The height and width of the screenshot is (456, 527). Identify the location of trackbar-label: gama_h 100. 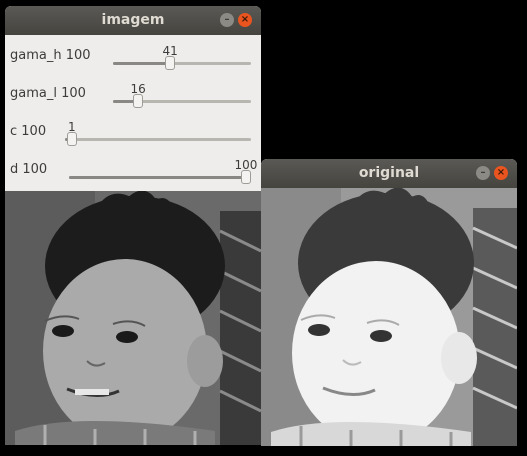
(50, 55).